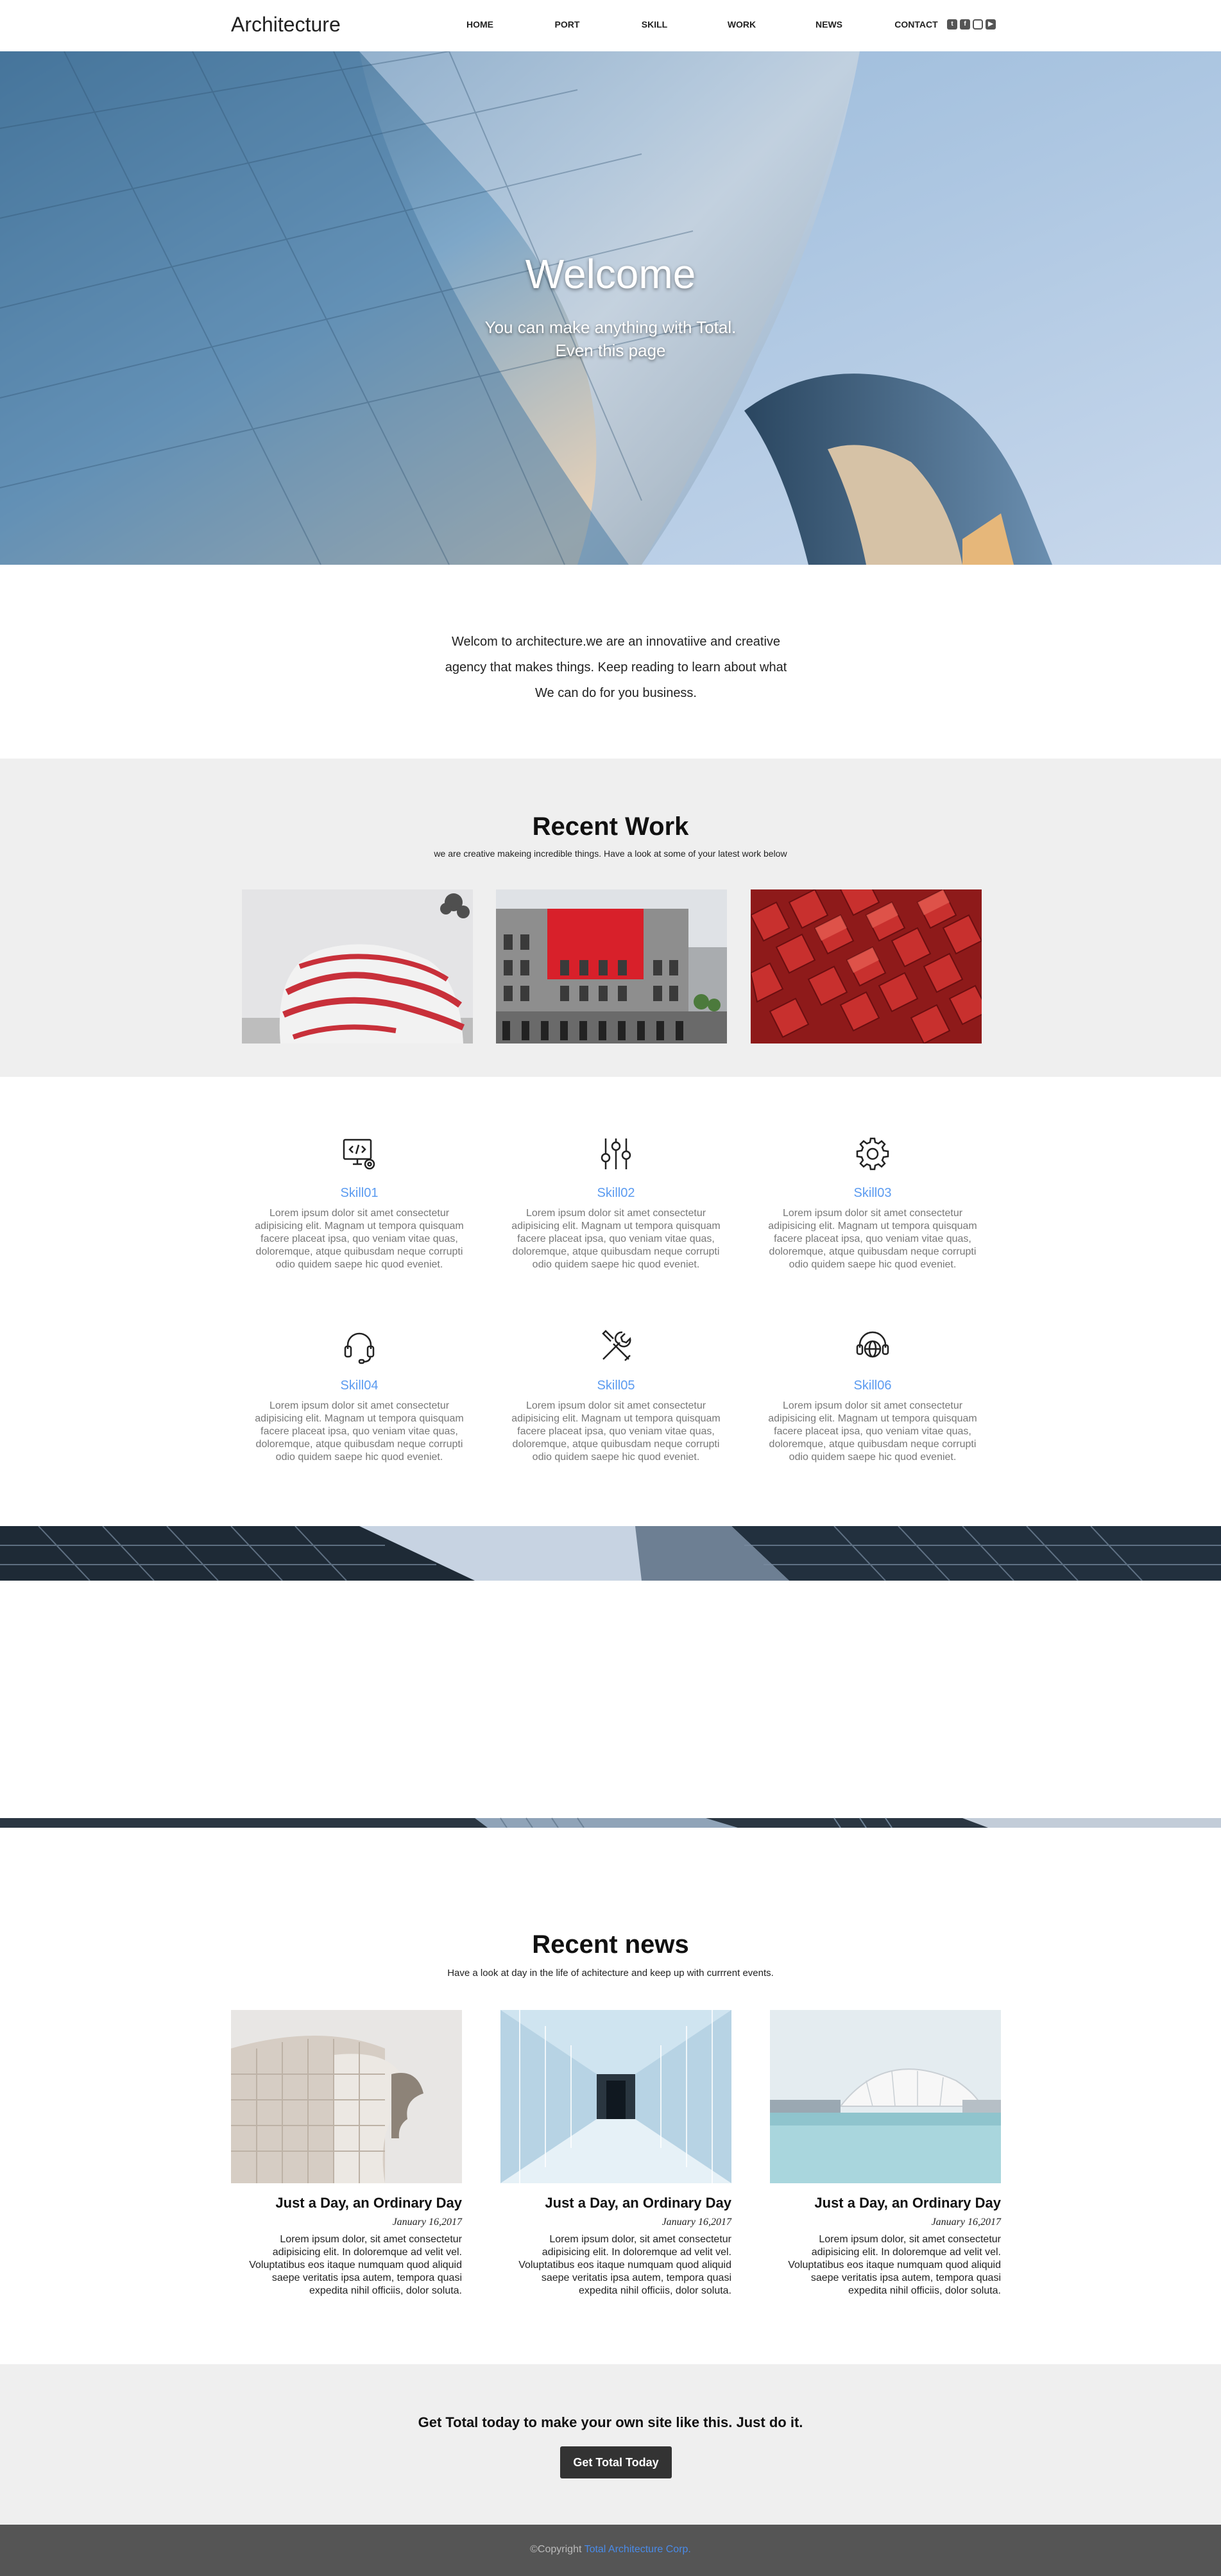 The width and height of the screenshot is (1221, 2576). I want to click on recent-work-title: Recent Work, so click(610, 826).